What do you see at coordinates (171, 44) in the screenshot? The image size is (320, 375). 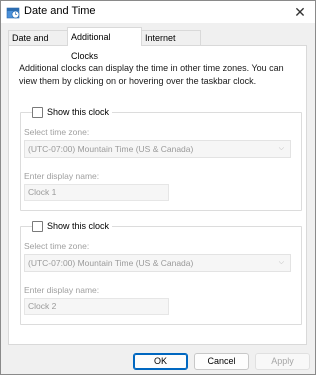 I see `tab-internet-time: Internet Time` at bounding box center [171, 44].